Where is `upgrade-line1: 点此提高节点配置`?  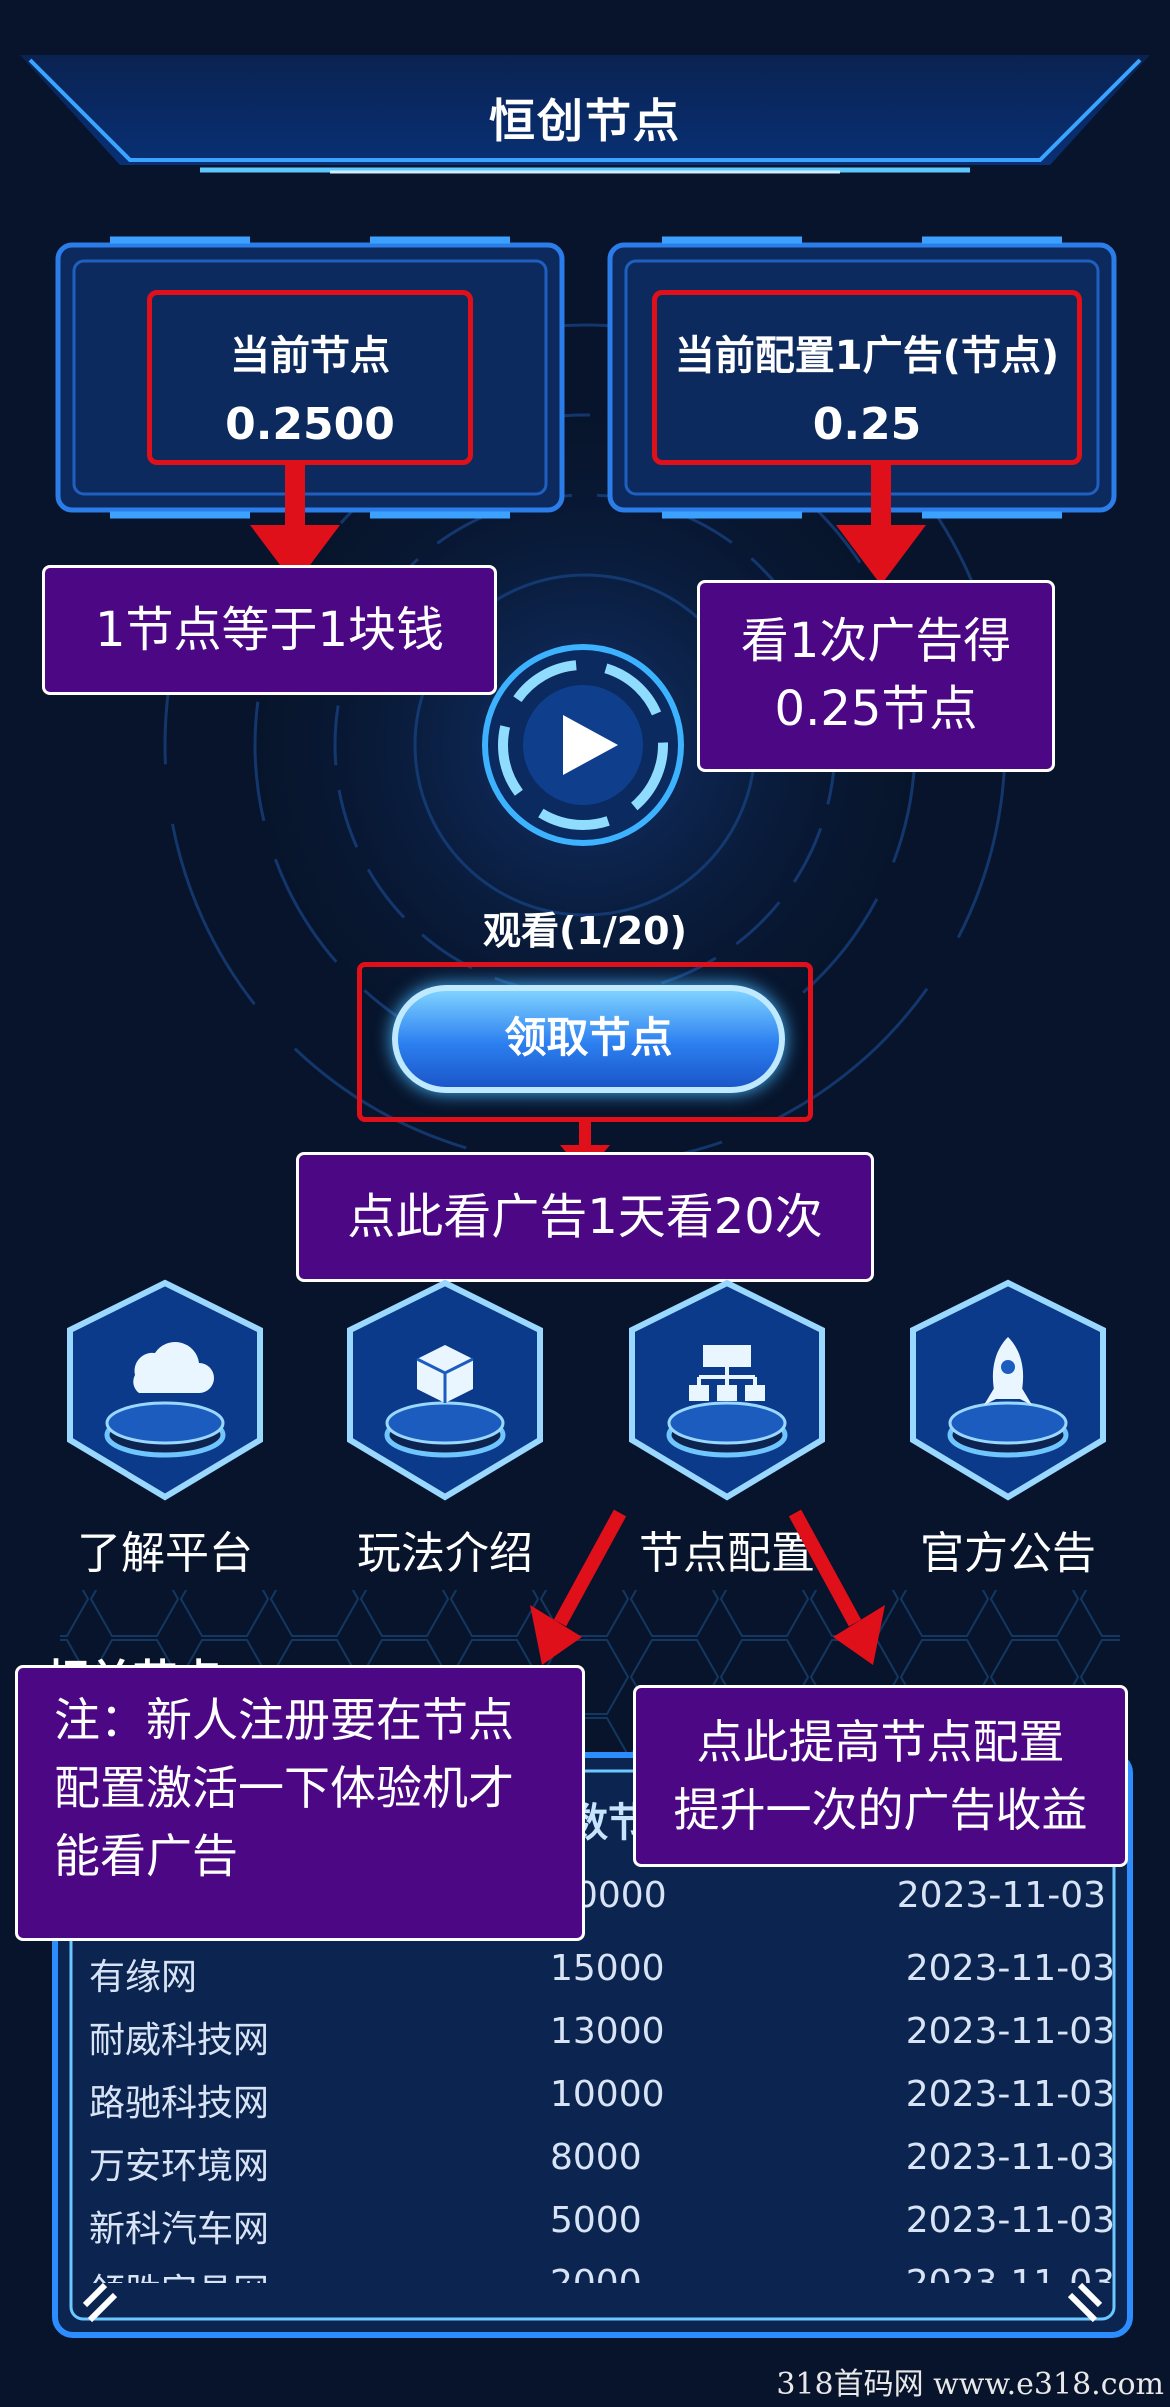
upgrade-line1: 点此提高节点配置 is located at coordinates (880, 1742).